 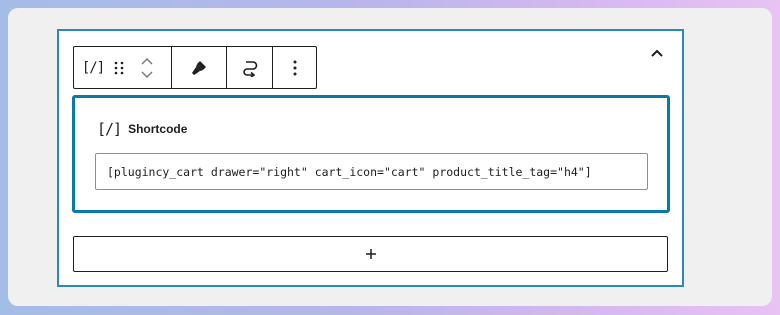 I want to click on transform-button, so click(x=250, y=67).